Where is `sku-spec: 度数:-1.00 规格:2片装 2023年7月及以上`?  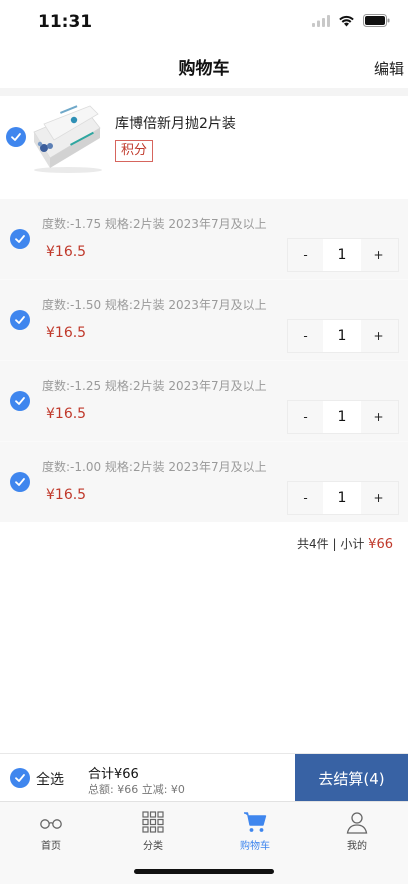 sku-spec: 度数:-1.00 规格:2片装 2023年7月及以上 is located at coordinates (154, 467).